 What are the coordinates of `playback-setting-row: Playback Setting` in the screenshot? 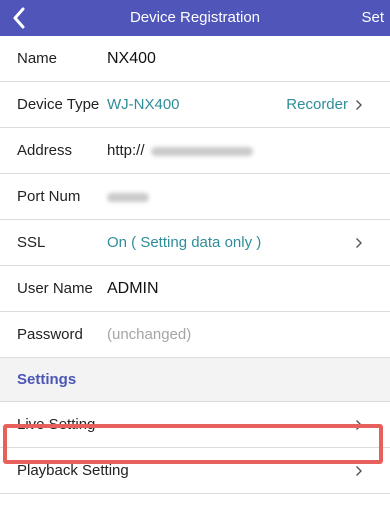 It's located at (195, 471).